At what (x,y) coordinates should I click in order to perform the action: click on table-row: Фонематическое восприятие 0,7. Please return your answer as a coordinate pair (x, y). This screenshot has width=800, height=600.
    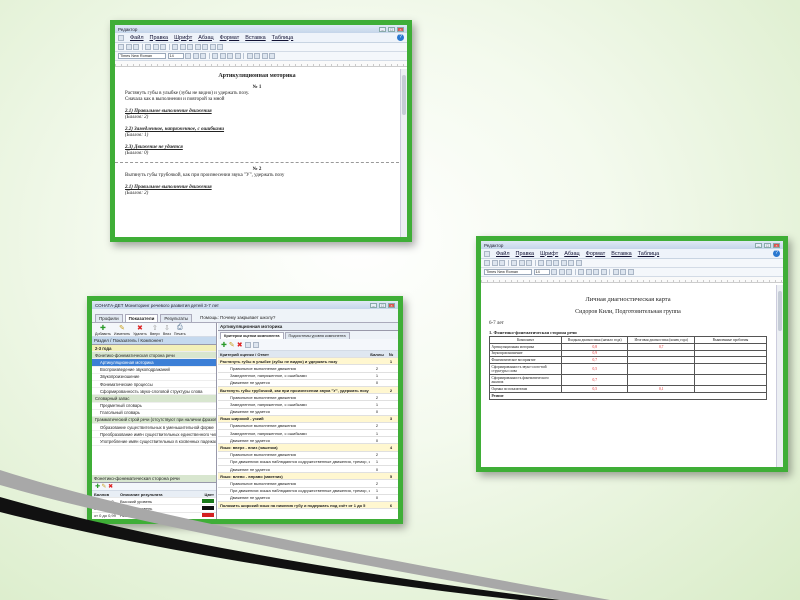
    Looking at the image, I should click on (628, 360).